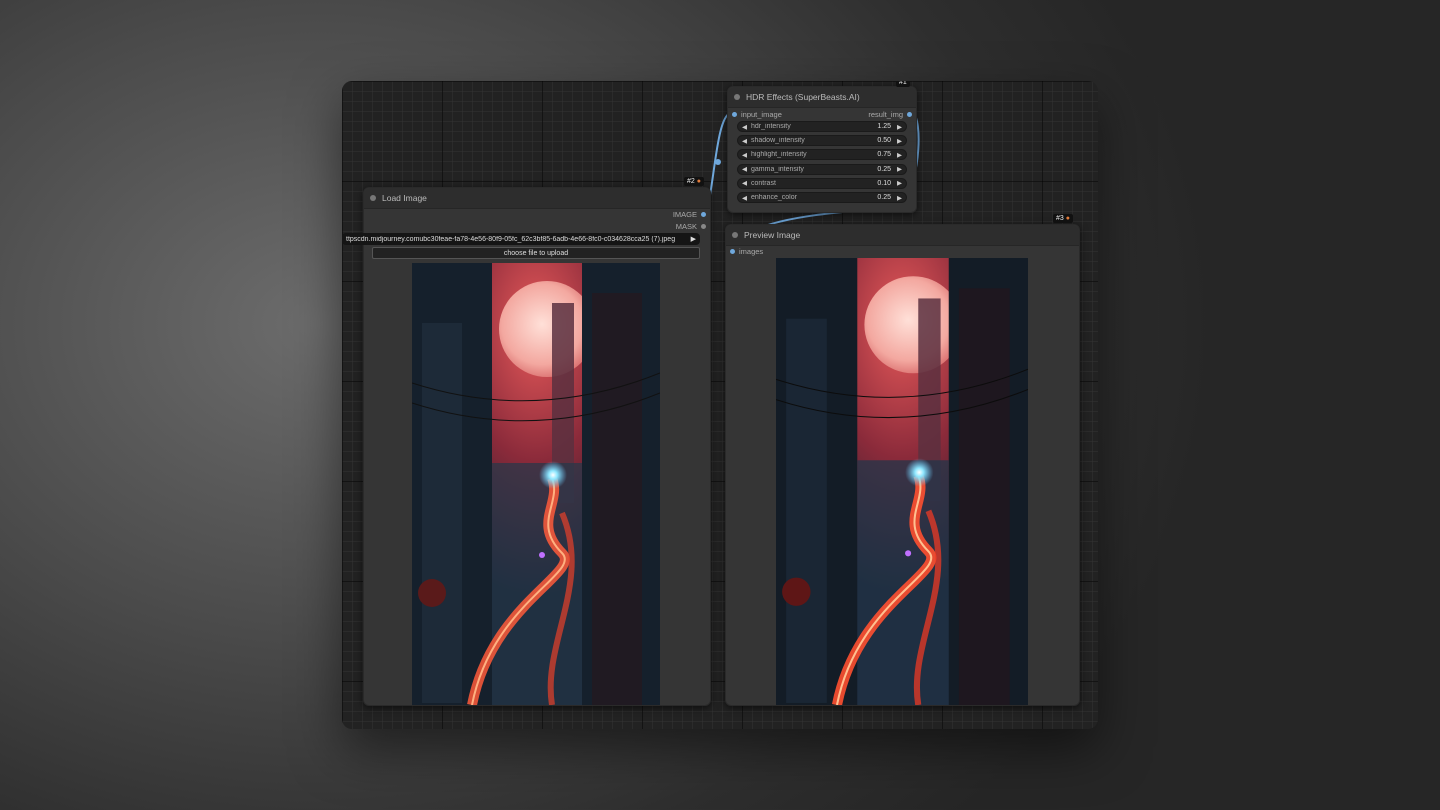  I want to click on load-output-image-slot: IMAGE, so click(689, 214).